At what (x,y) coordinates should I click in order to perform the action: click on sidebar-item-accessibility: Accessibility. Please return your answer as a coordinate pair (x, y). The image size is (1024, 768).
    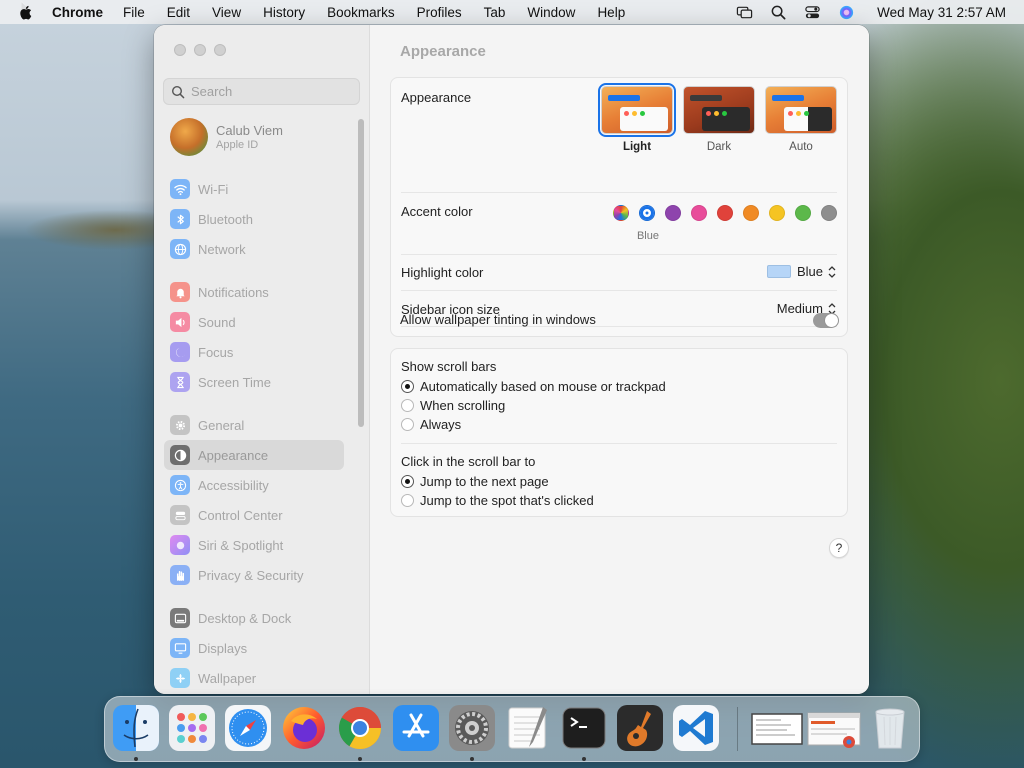
    Looking at the image, I should click on (254, 485).